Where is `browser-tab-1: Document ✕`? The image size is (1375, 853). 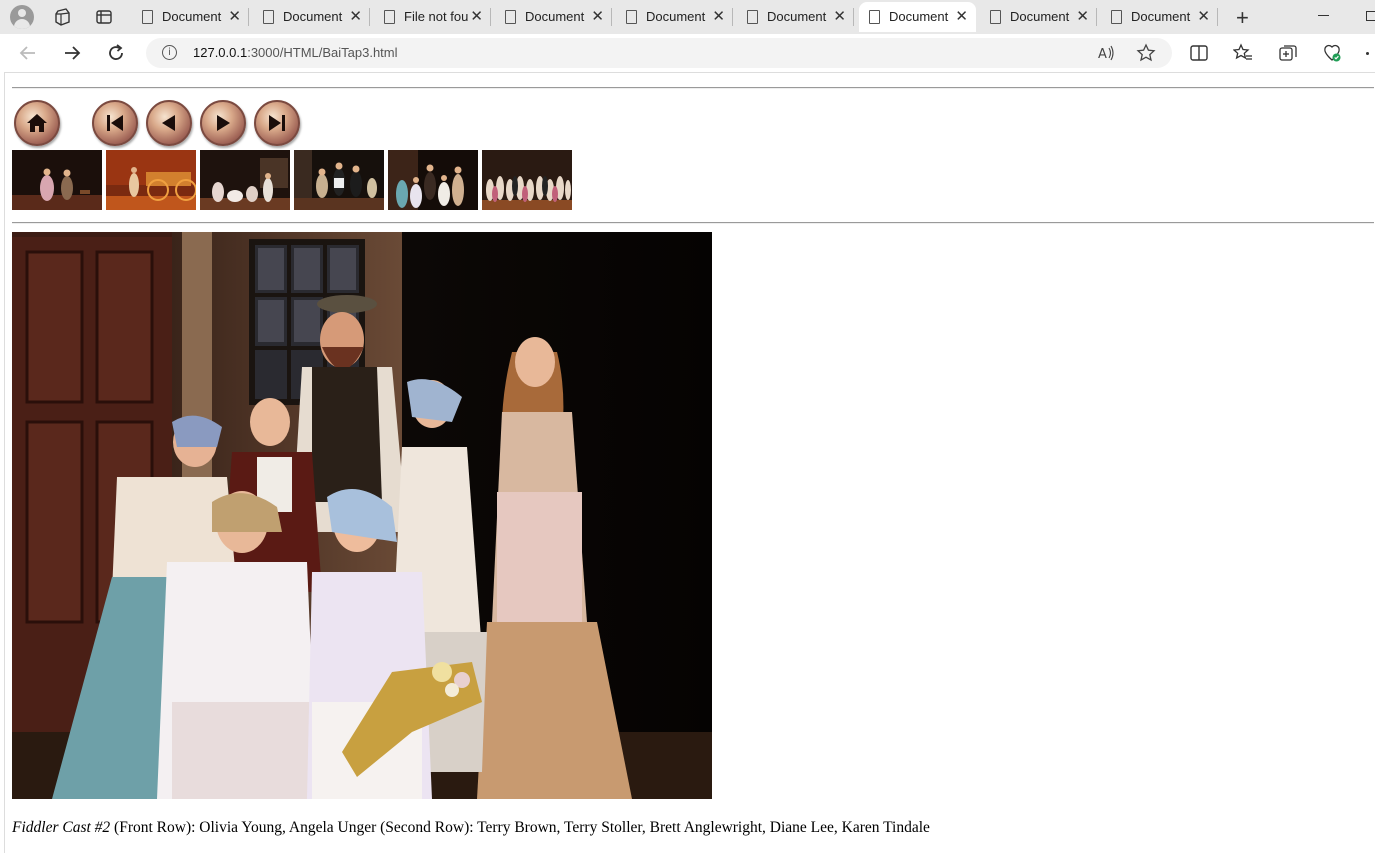
browser-tab-1: Document ✕ is located at coordinates (190, 17).